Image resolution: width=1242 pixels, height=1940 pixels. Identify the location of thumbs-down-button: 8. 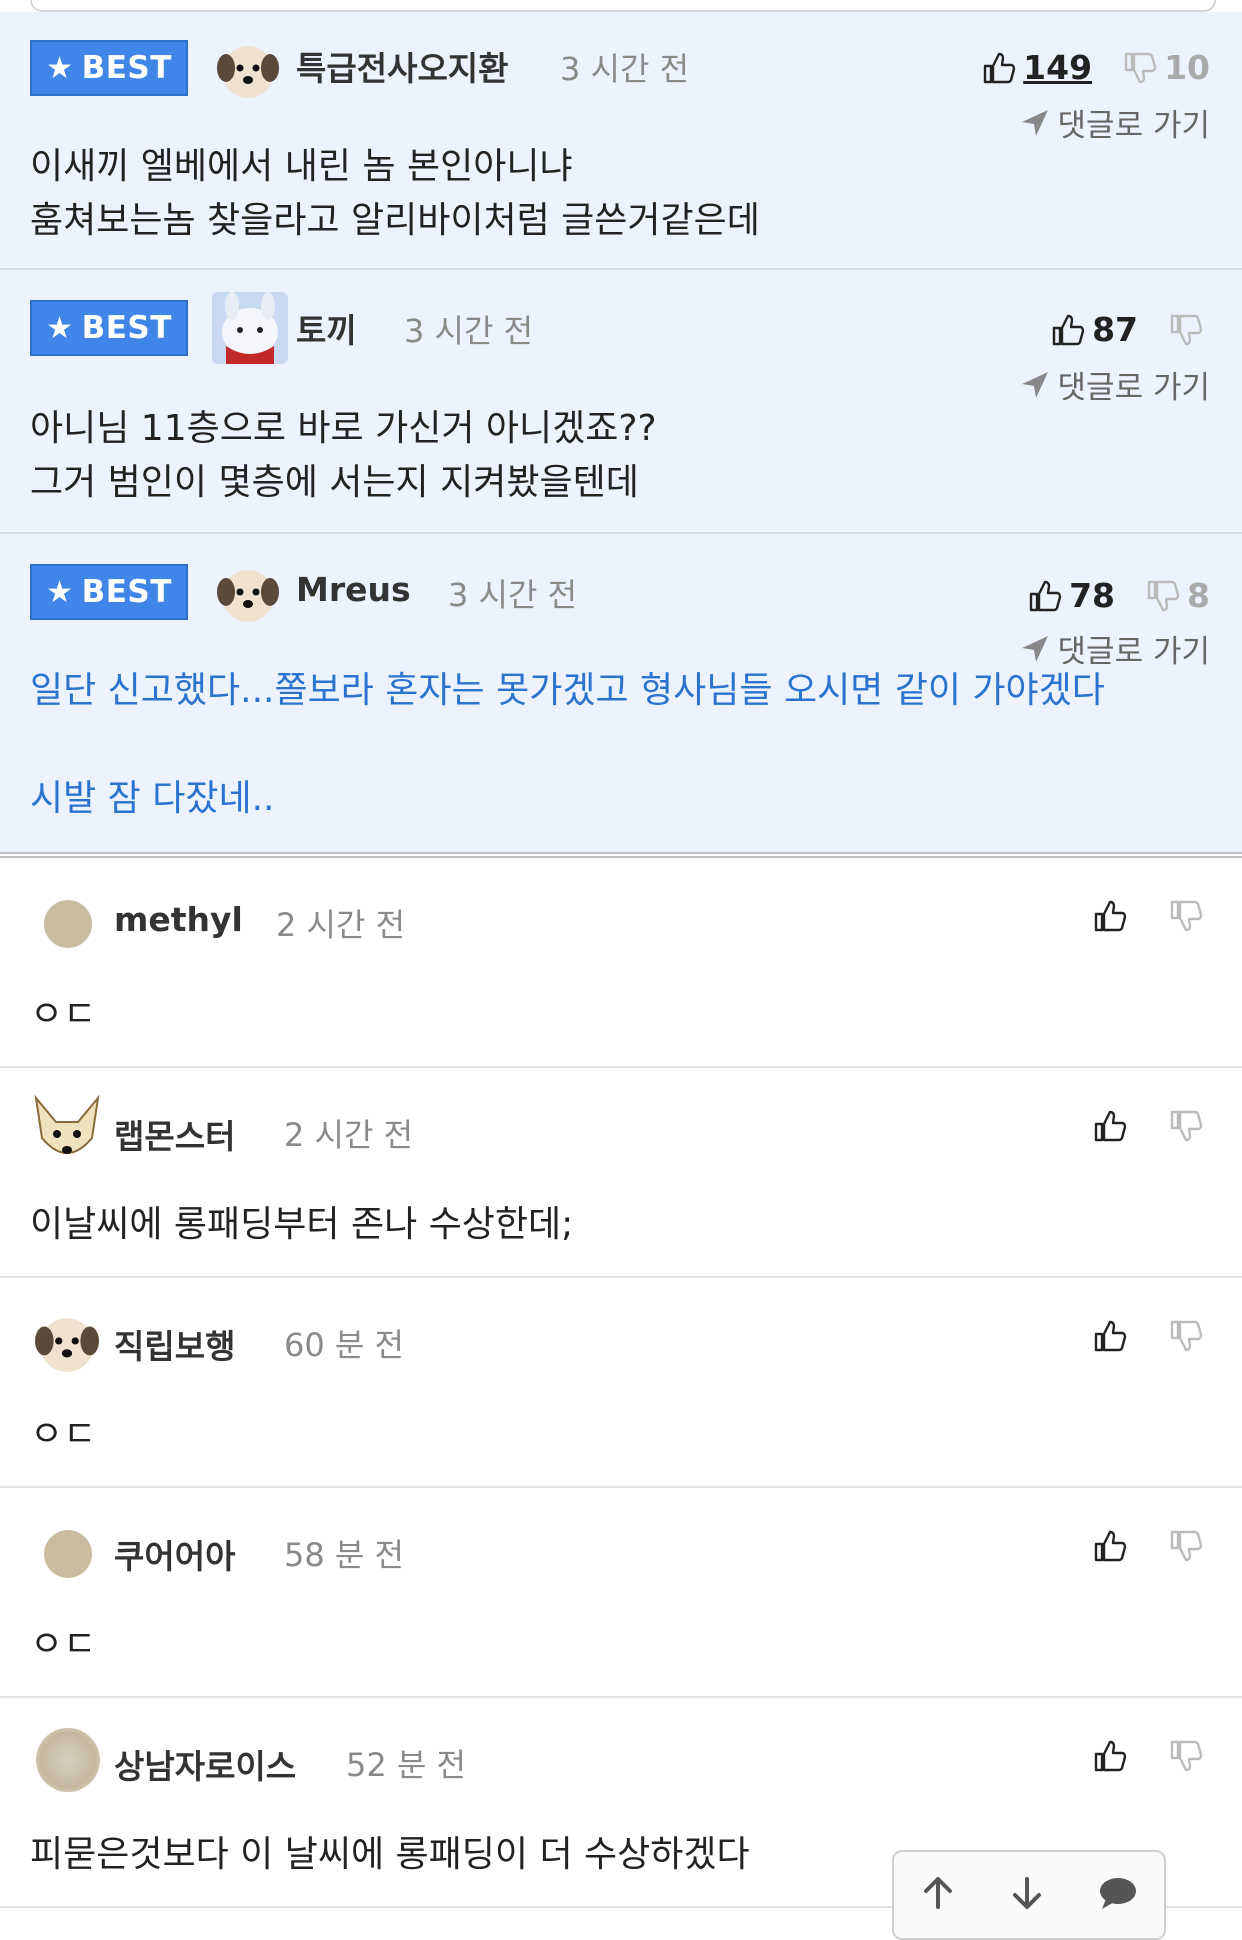
(1177, 595).